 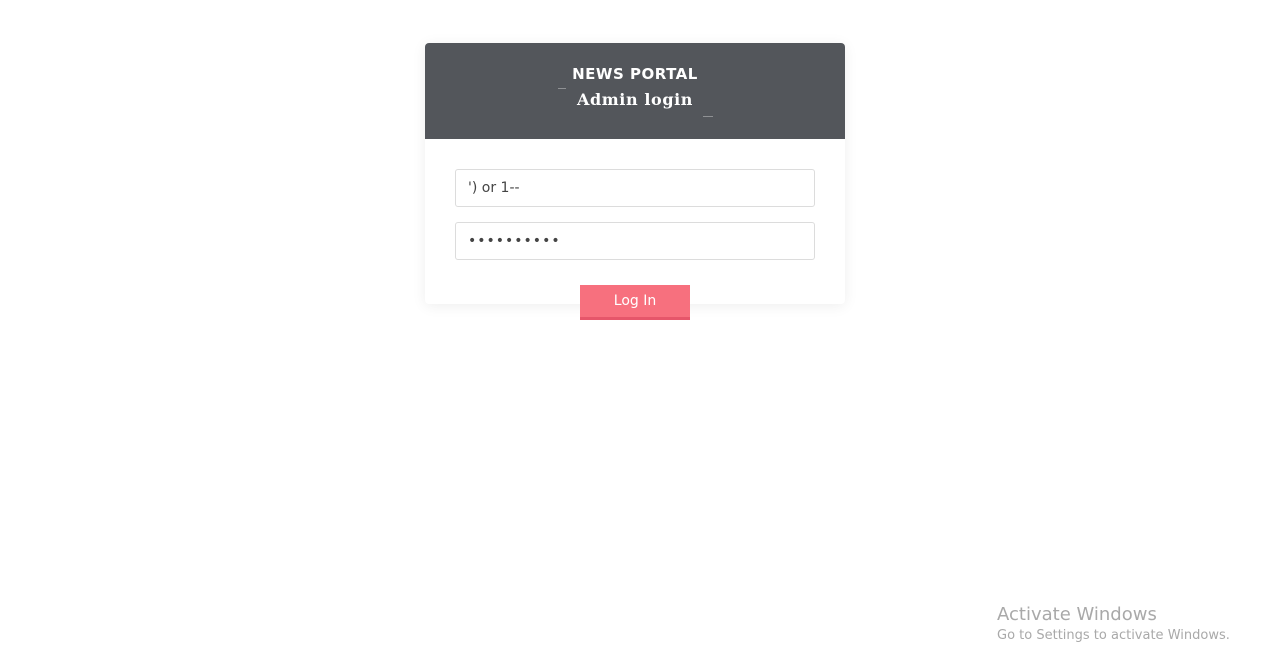 What do you see at coordinates (1113, 635) in the screenshot?
I see `activate-windows-subtitle: Go to Settings to activate Windows.` at bounding box center [1113, 635].